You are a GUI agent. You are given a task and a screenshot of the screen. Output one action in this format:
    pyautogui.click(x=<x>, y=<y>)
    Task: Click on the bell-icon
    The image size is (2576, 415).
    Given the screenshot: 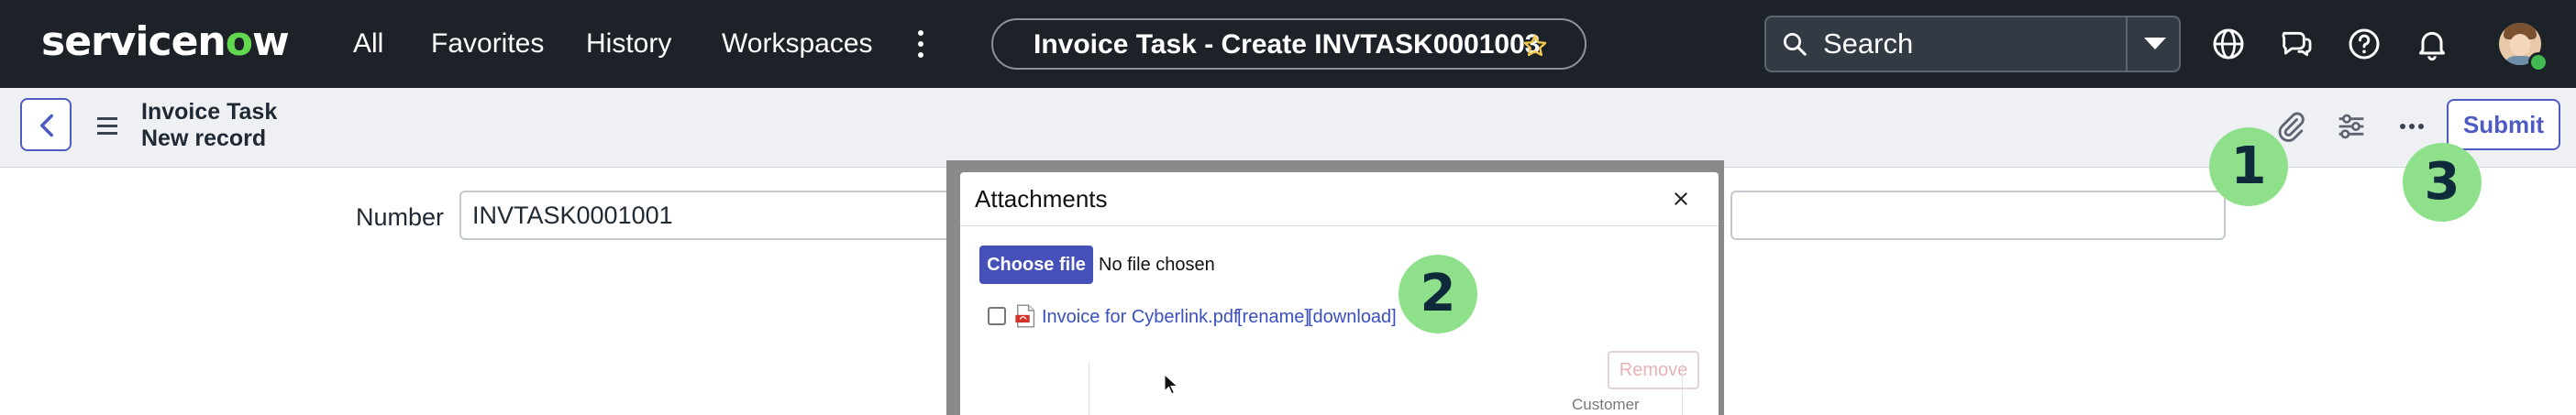 What is the action you would take?
    pyautogui.click(x=2432, y=44)
    